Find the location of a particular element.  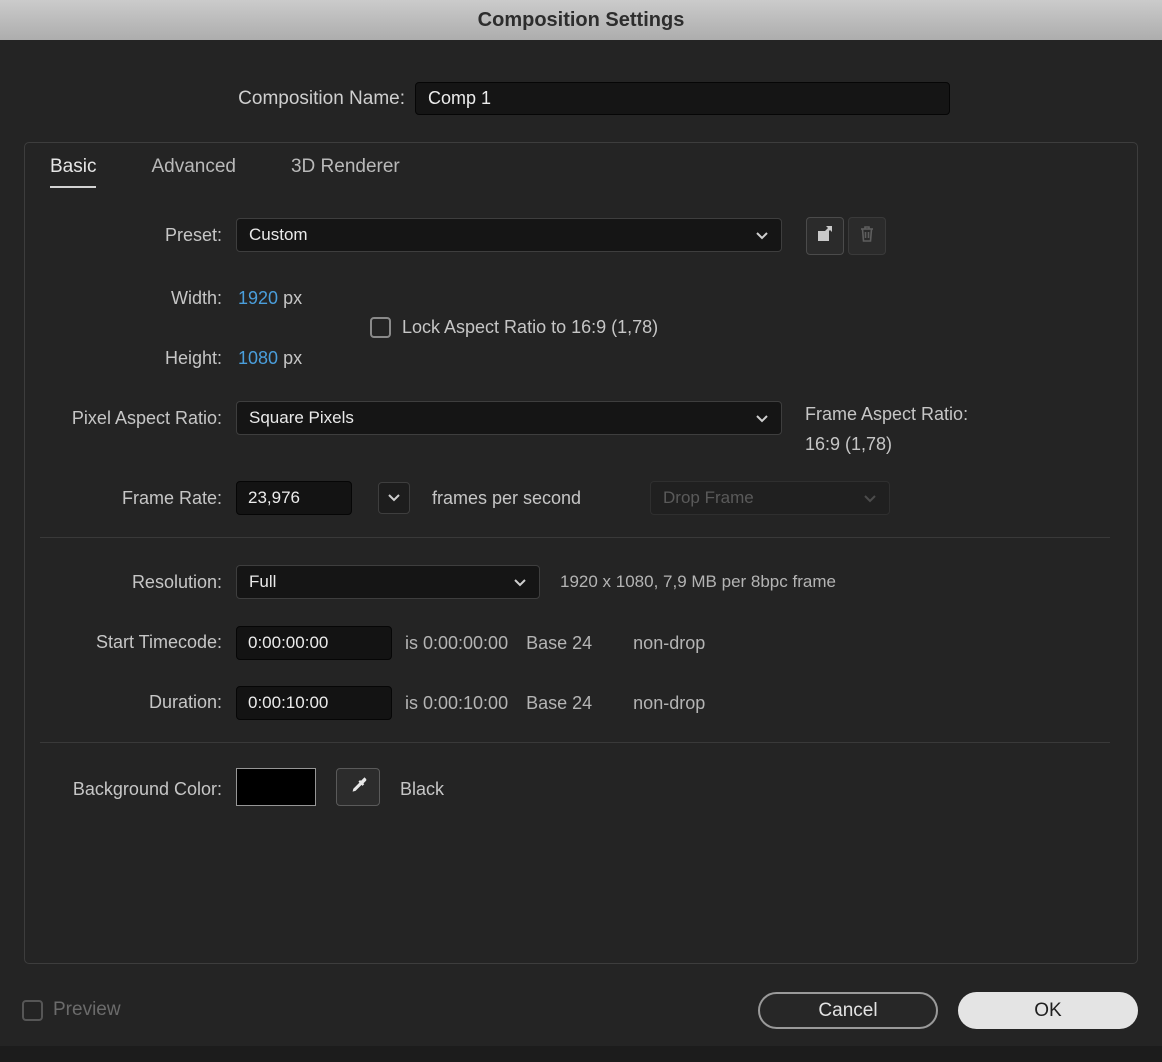

lock-aspect-label: Lock Aspect Ratio to 16:9 (1,78) is located at coordinates (530, 327).